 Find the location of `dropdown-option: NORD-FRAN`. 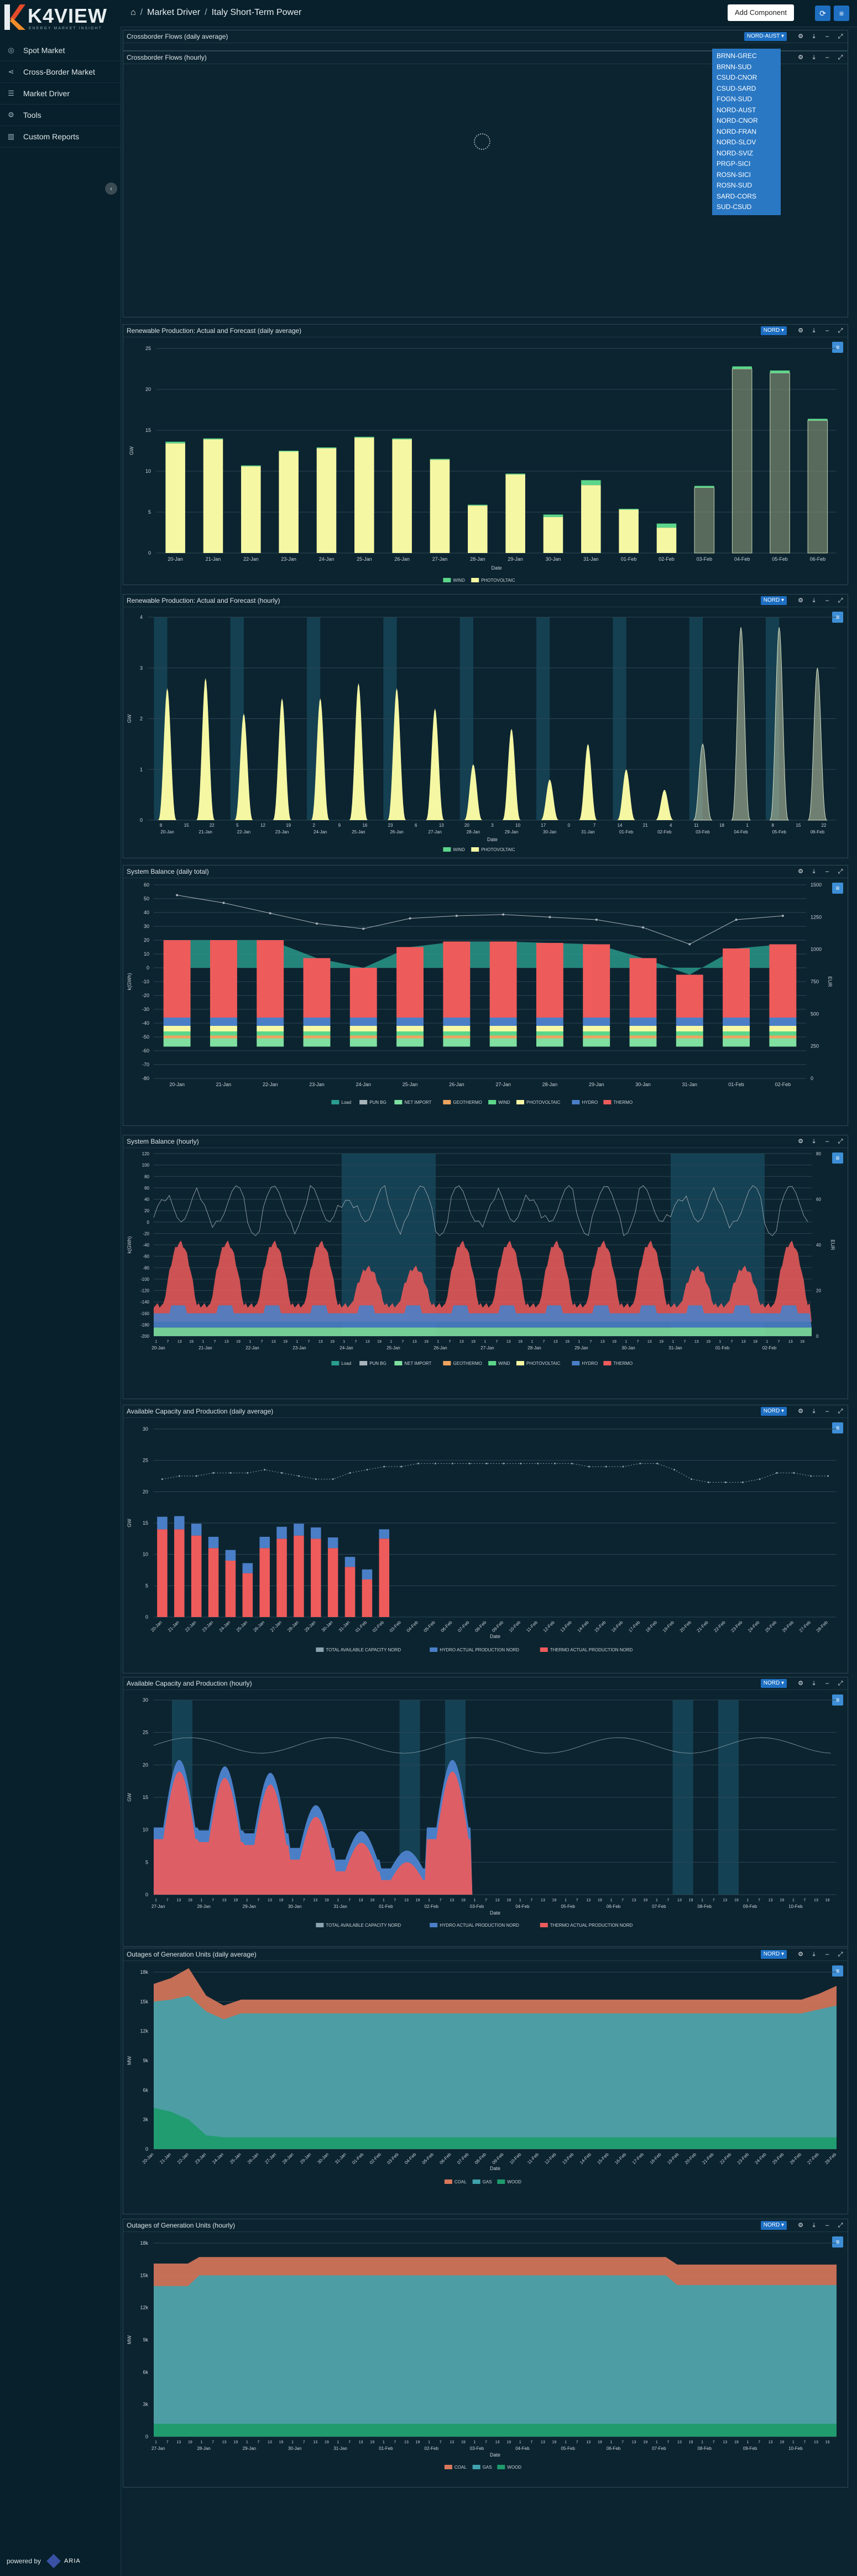

dropdown-option: NORD-FRAN is located at coordinates (746, 132).